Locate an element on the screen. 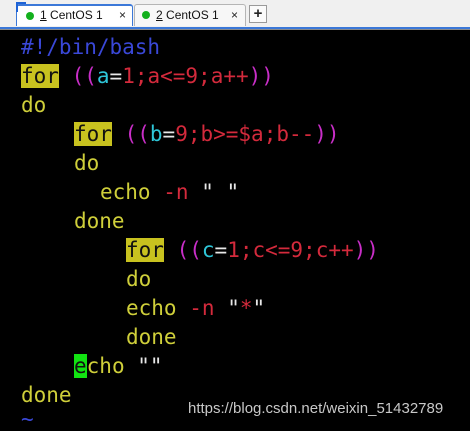 Image resolution: width=470 pixels, height=431 pixels. code-line-5: do is located at coordinates (87, 163).